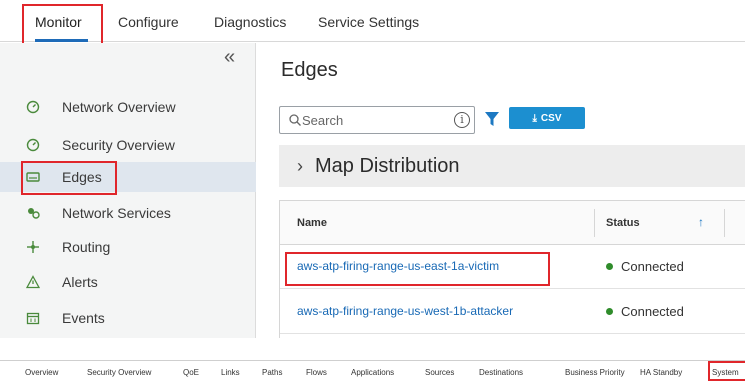 Image resolution: width=745 pixels, height=381 pixels. I want to click on sort-ascending-icon: ↑, so click(701, 222).